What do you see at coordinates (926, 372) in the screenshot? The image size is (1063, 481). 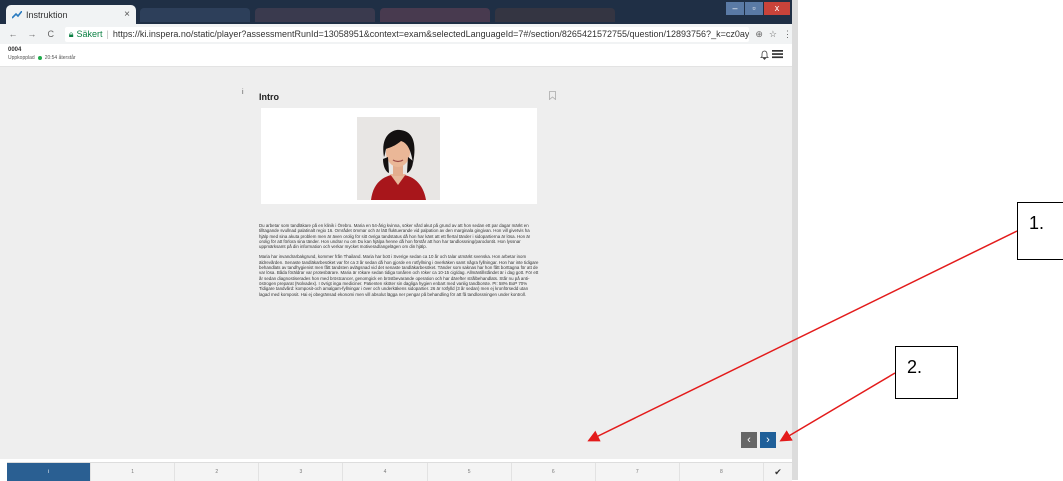 I see `annotation-callout-2: 2.` at bounding box center [926, 372].